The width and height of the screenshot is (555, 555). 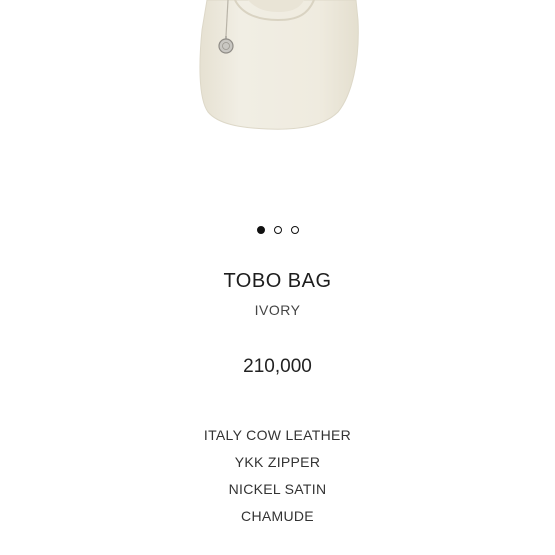 What do you see at coordinates (277, 366) in the screenshot?
I see `product-price: 210,000` at bounding box center [277, 366].